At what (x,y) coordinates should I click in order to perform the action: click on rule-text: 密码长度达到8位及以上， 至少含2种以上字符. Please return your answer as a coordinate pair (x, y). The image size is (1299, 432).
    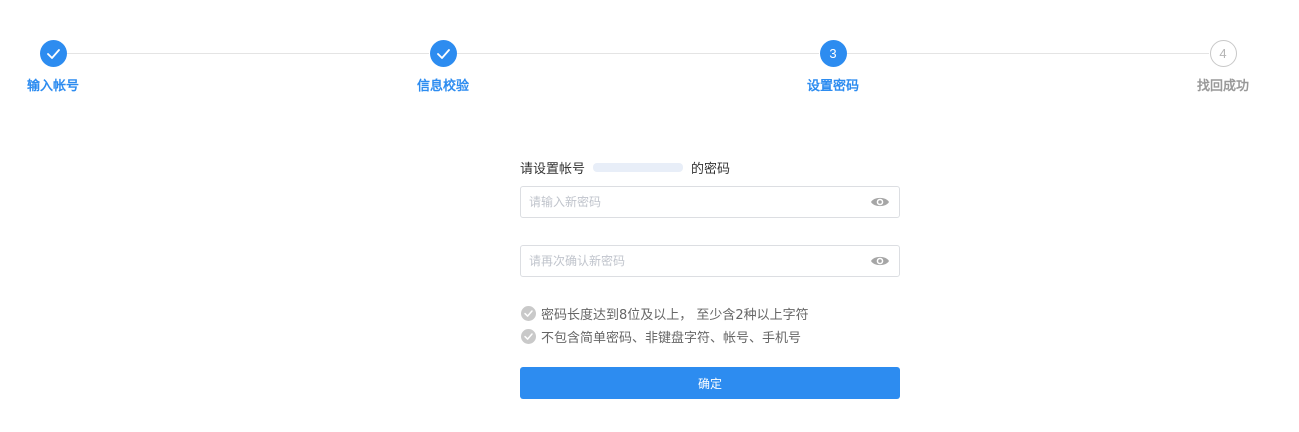
    Looking at the image, I should click on (675, 315).